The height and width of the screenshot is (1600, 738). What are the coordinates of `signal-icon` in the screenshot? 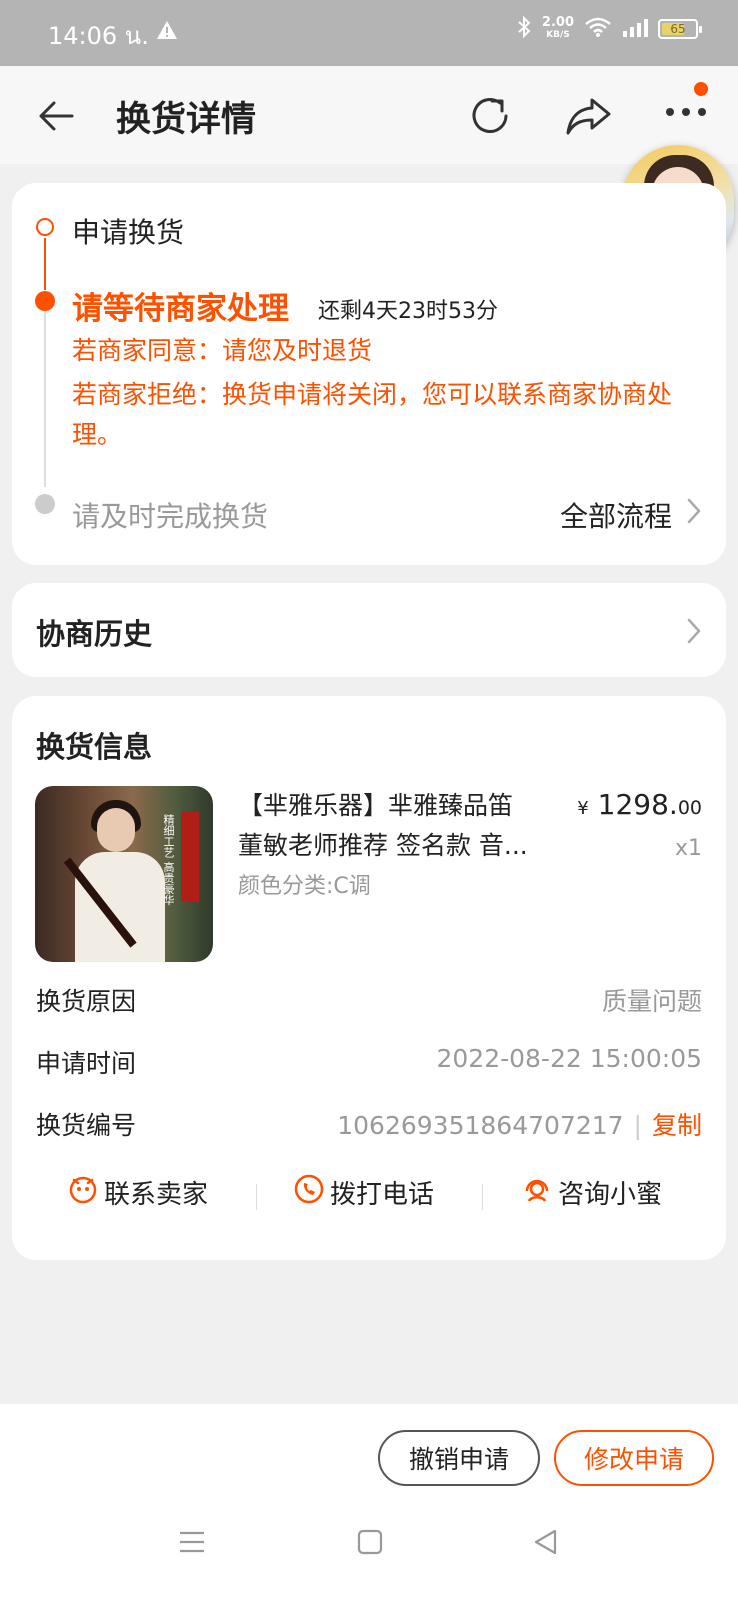 It's located at (635, 29).